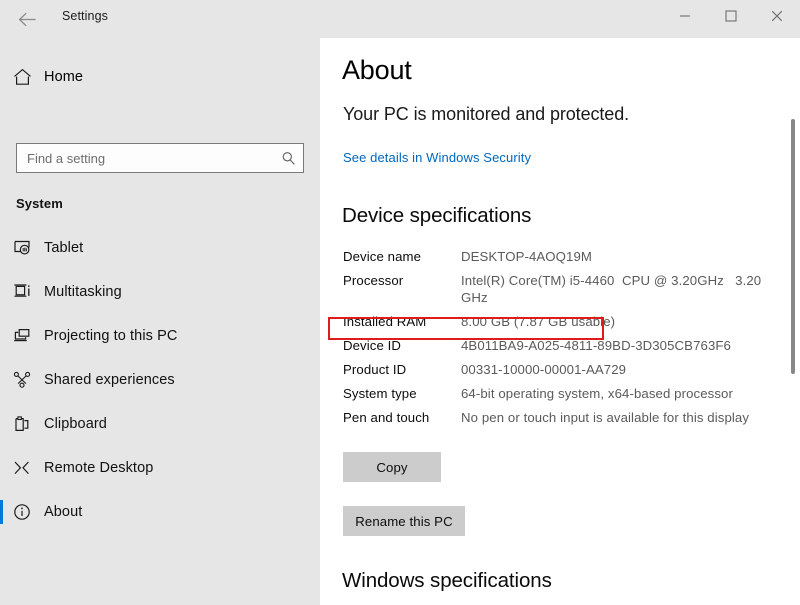 This screenshot has width=800, height=605. What do you see at coordinates (486, 114) in the screenshot?
I see `security-status-text: Your PC is monitored and protected.` at bounding box center [486, 114].